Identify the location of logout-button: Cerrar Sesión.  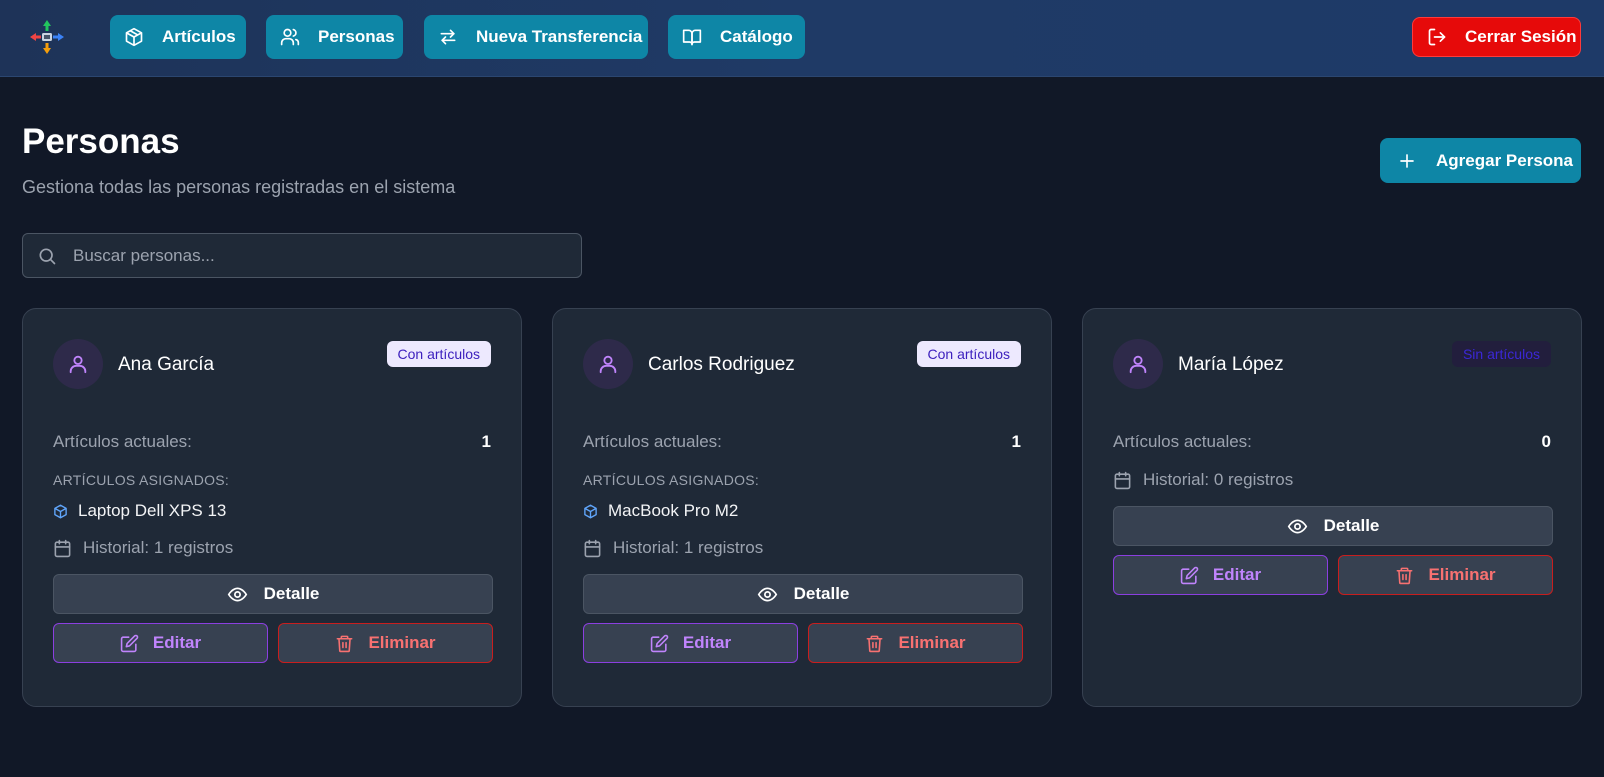
(1496, 37).